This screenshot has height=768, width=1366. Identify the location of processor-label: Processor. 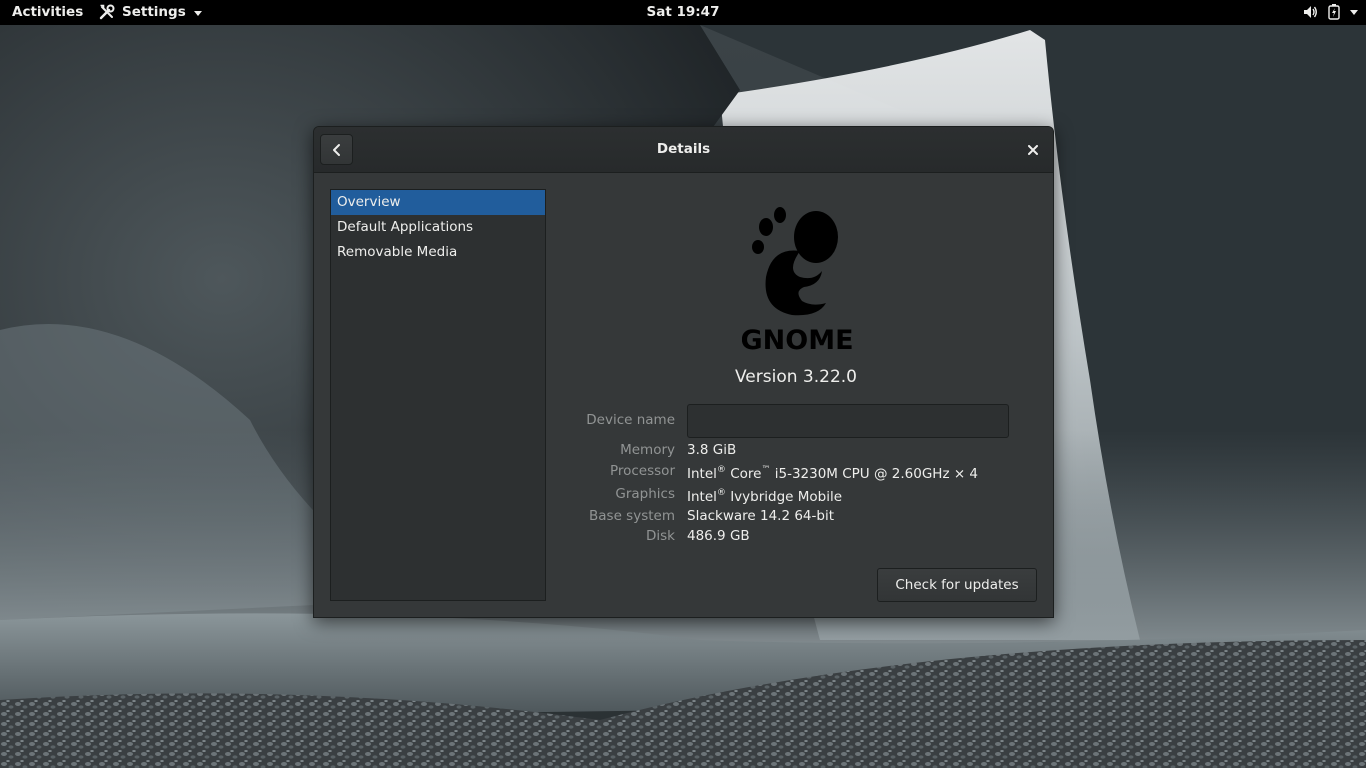
(642, 471).